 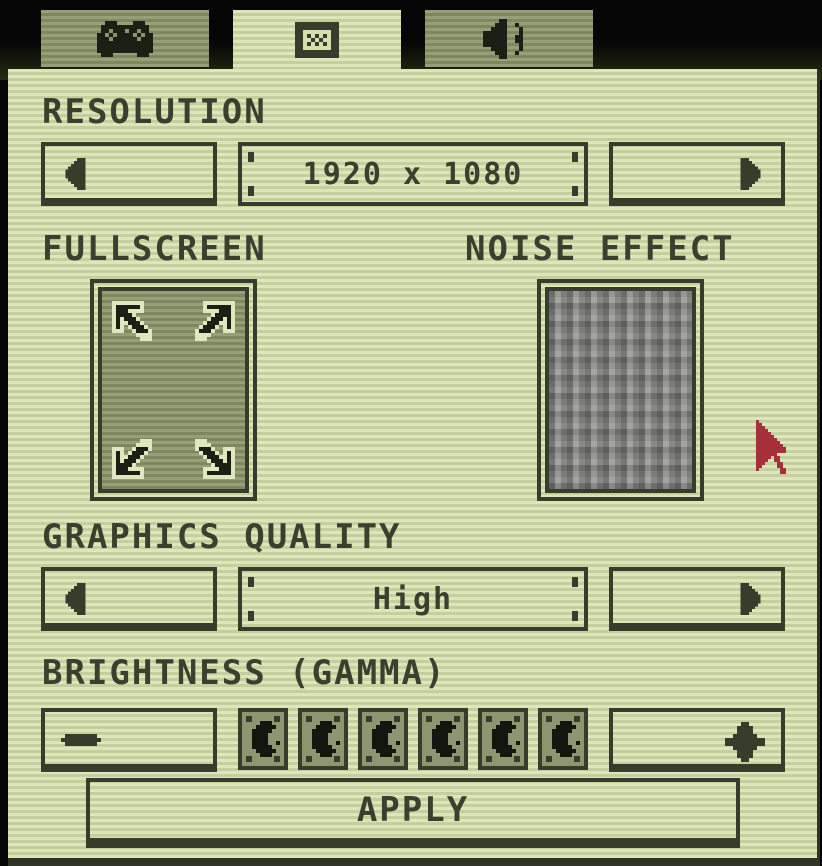 I want to click on resolution-value-text: 1920 x 1080, so click(x=413, y=174).